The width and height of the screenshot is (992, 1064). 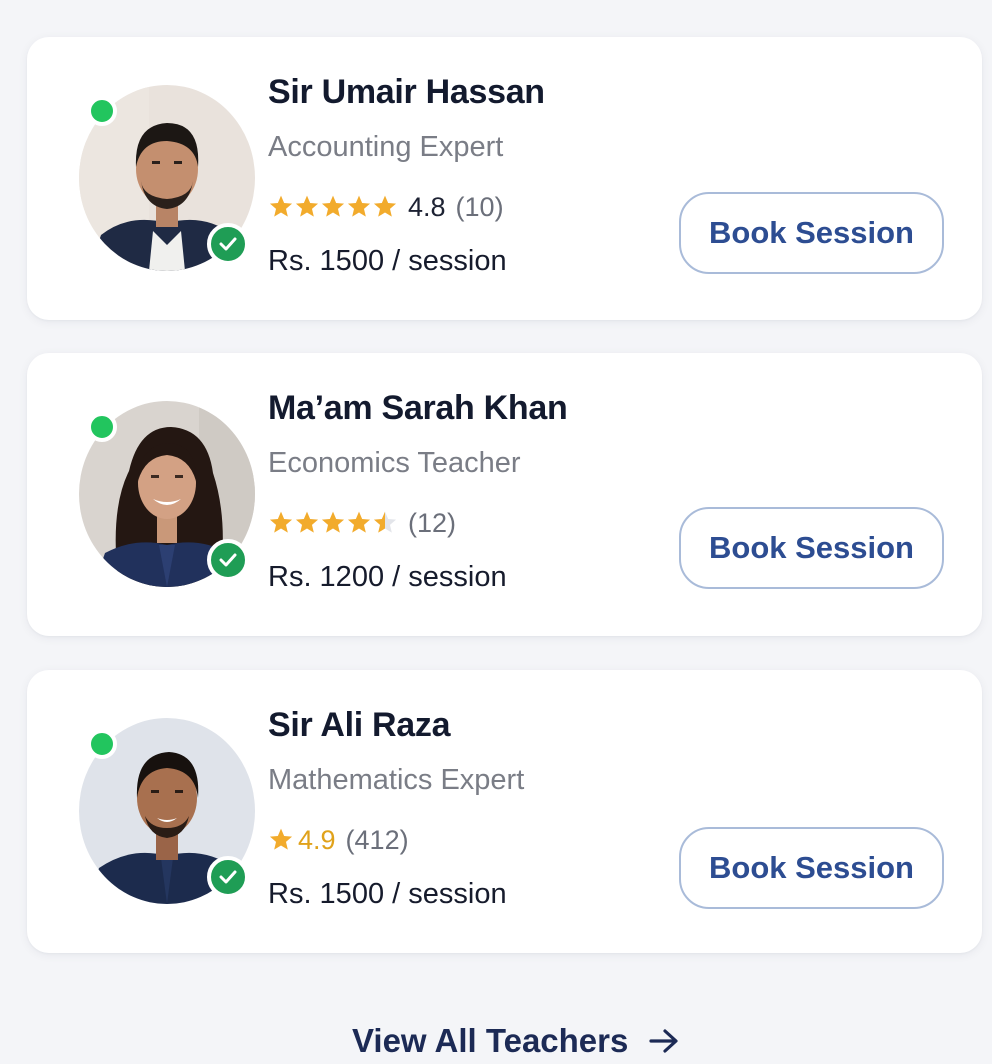 I want to click on teacher-name: Sir Umair Hassan, so click(x=406, y=92).